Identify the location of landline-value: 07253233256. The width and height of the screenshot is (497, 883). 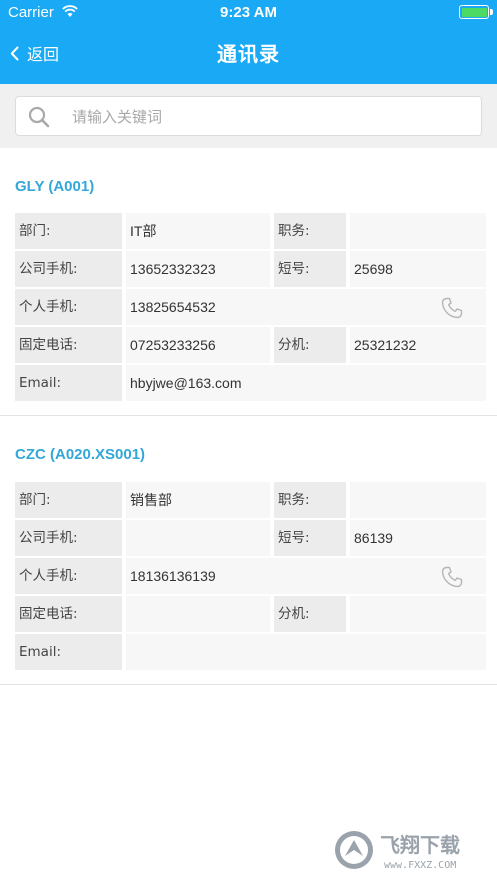
(198, 345).